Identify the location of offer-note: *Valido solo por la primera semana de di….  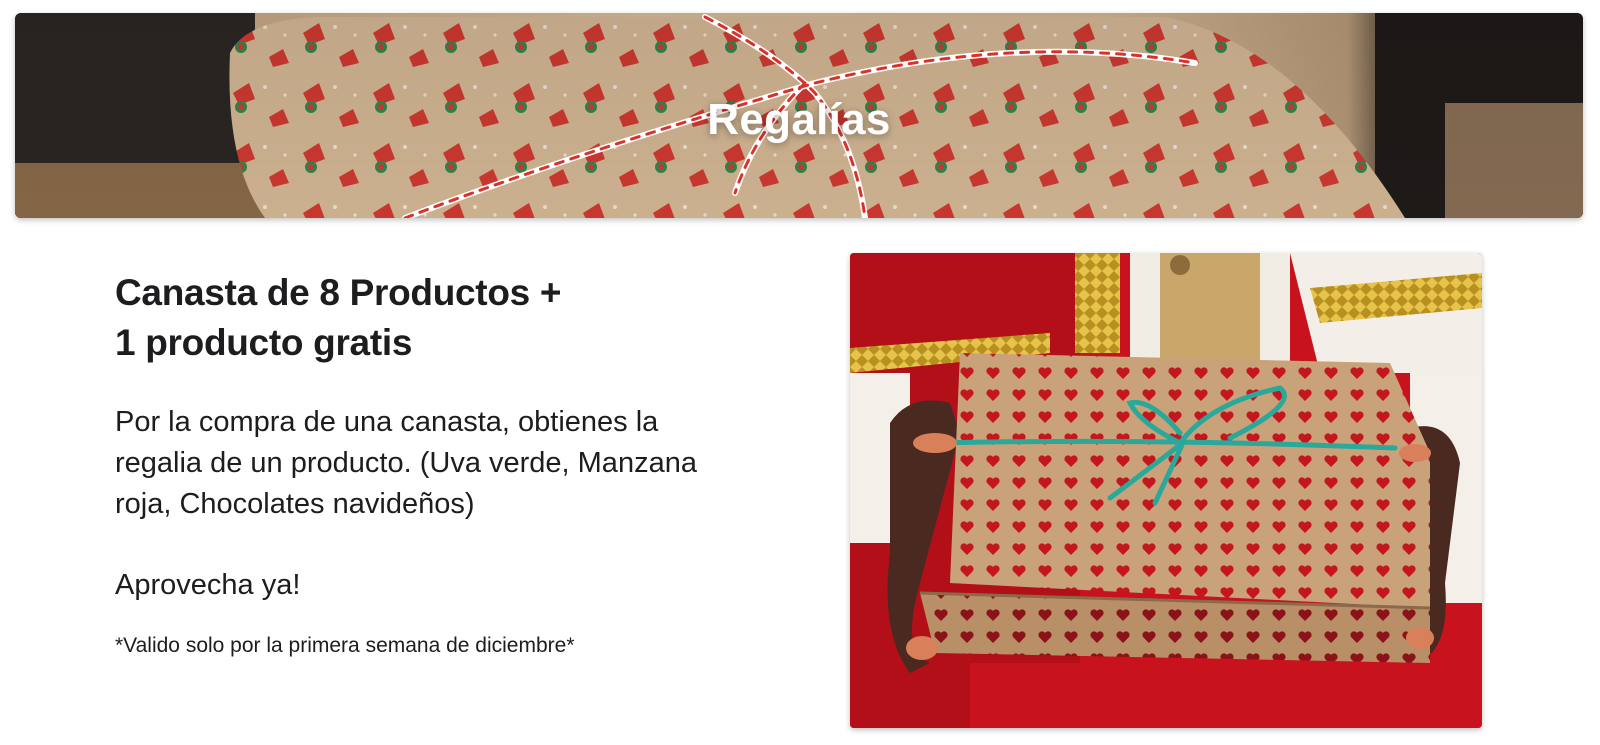
(345, 645).